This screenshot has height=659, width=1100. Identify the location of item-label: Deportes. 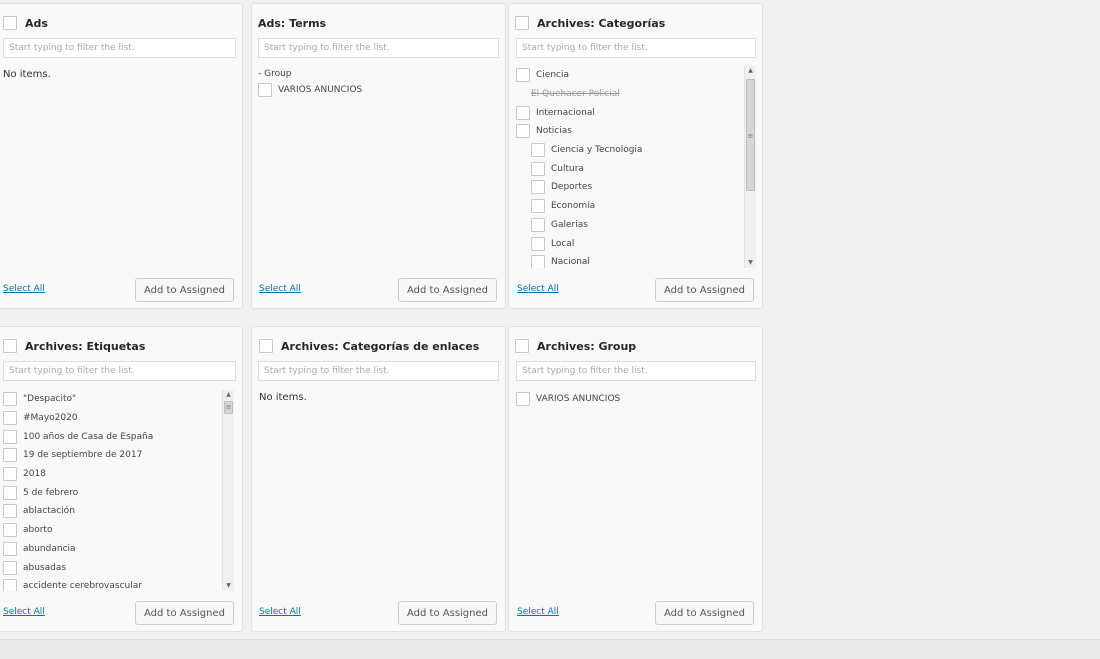
(572, 187).